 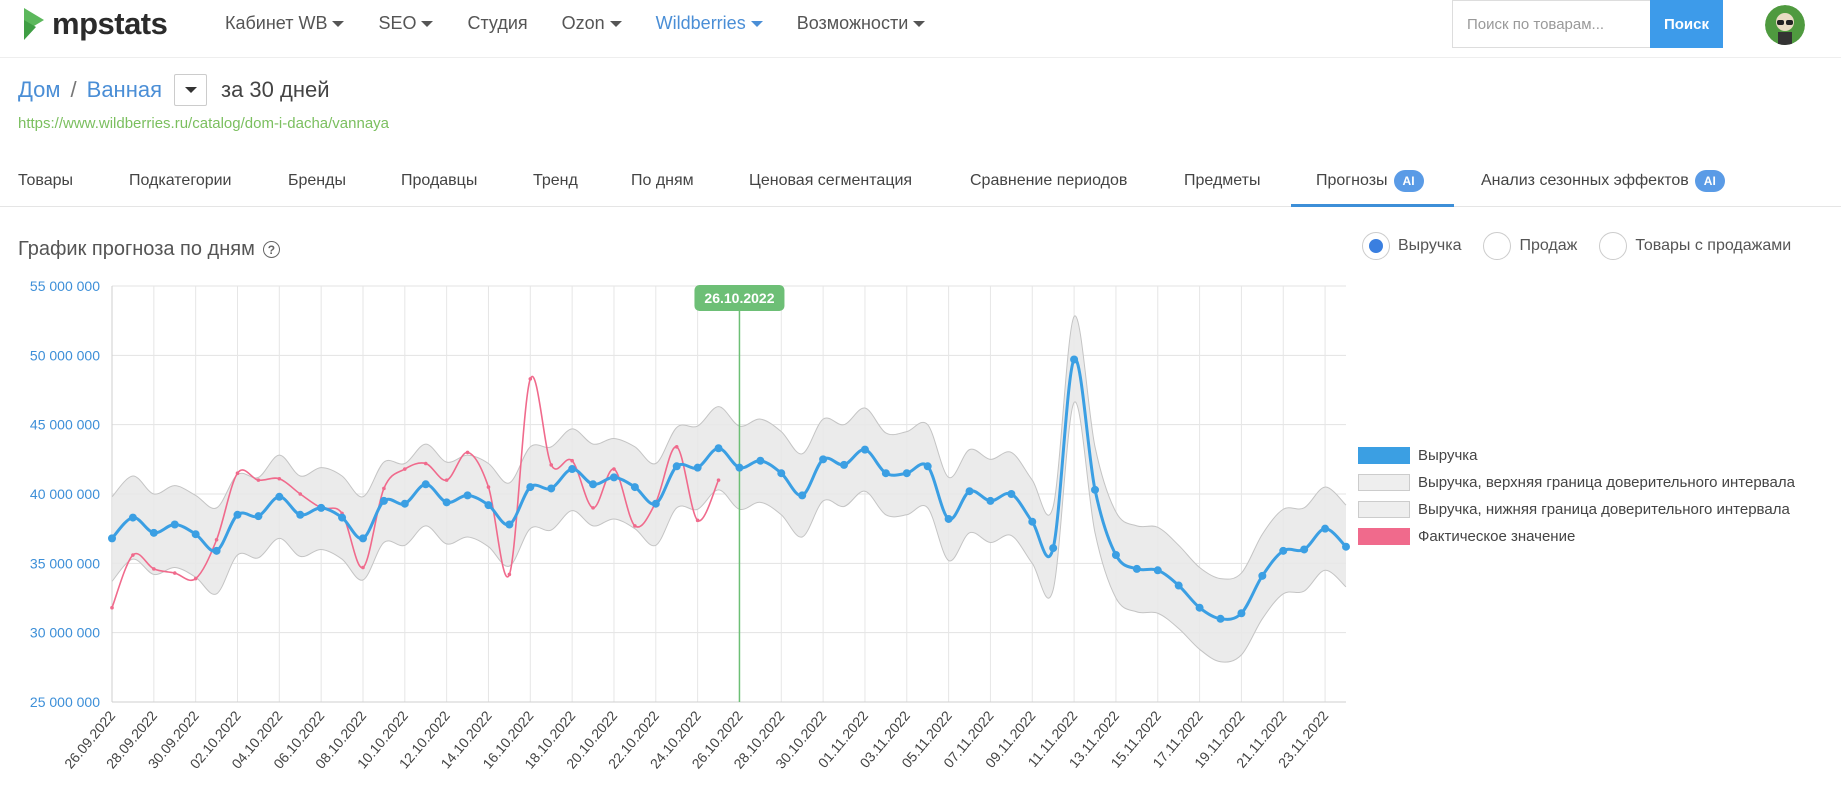 I want to click on avatar, so click(x=1785, y=25).